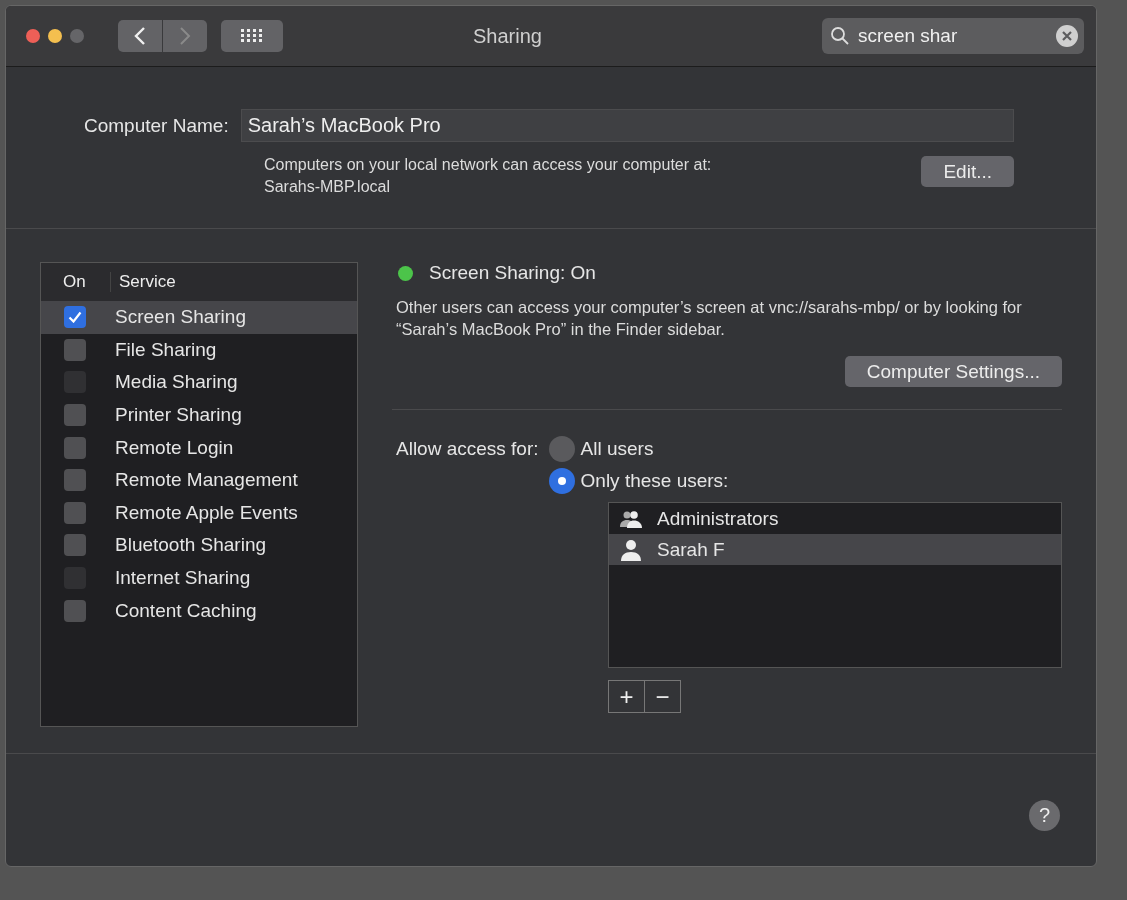  Describe the element at coordinates (199, 350) in the screenshot. I see `service-row: File Sharing` at that location.